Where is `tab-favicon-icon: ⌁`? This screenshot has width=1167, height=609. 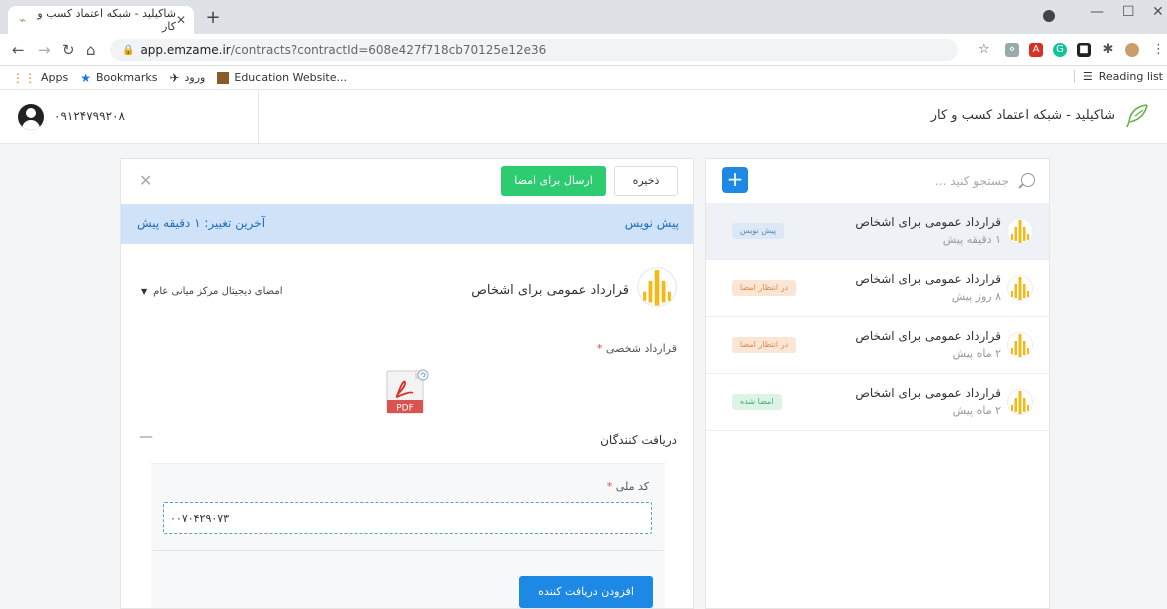
tab-favicon-icon: ⌁ is located at coordinates (22, 20).